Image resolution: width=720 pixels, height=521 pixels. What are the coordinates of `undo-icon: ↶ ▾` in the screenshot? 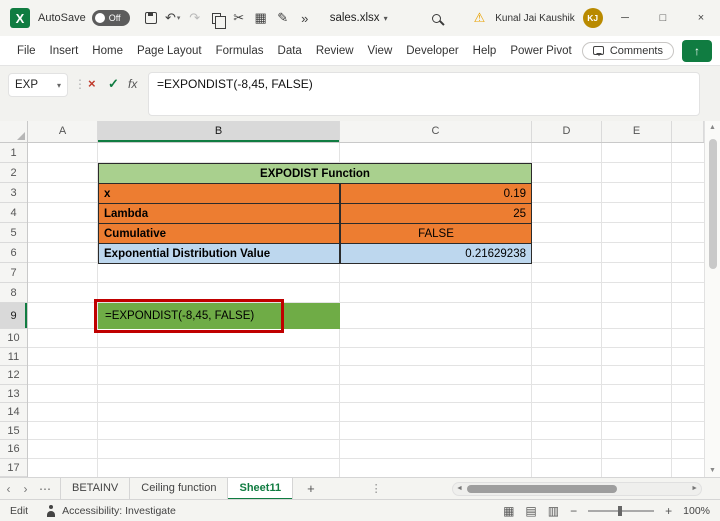 It's located at (173, 18).